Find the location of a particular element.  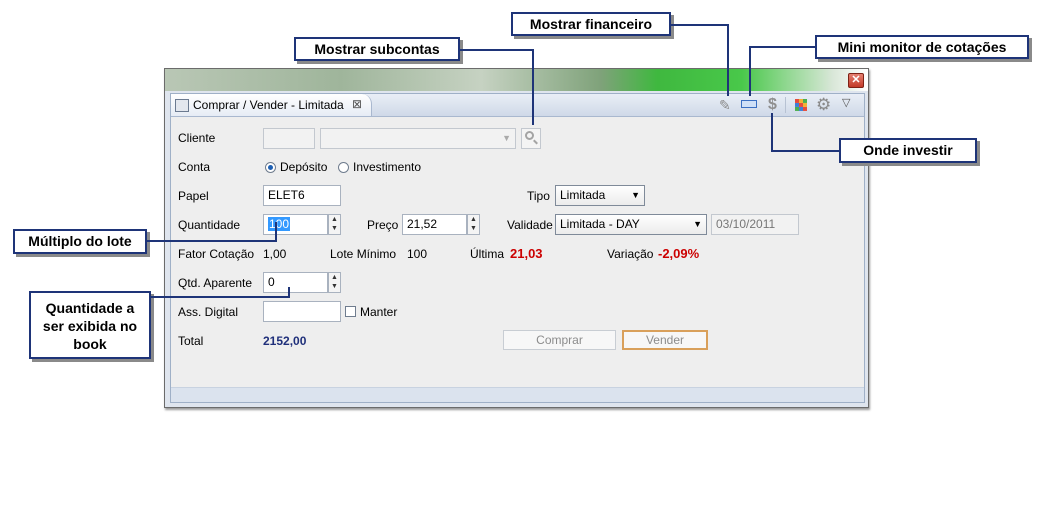

callout-mini-monitor: Mini monitor de cotações is located at coordinates (922, 47).